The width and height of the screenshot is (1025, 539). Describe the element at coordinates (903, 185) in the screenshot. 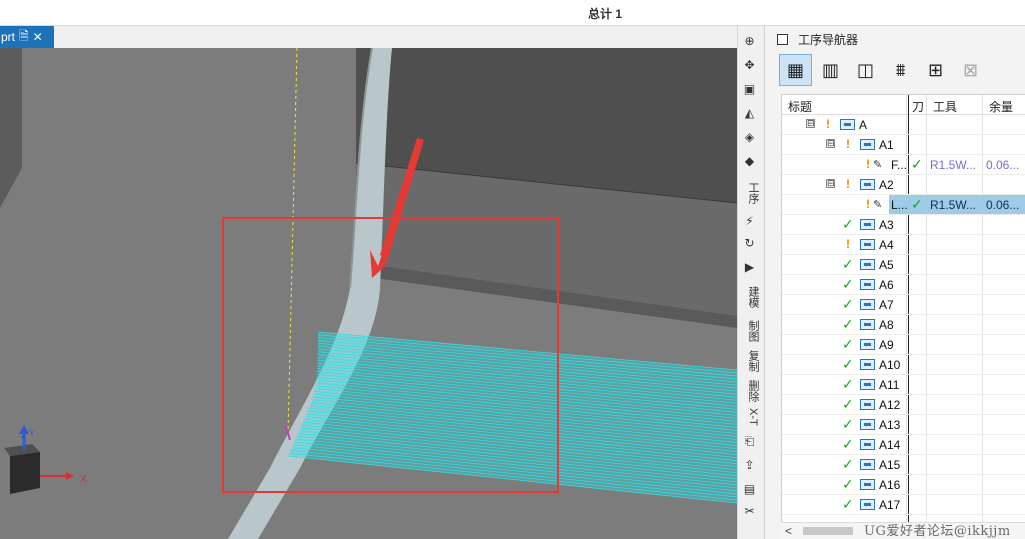

I see `program-group-row: ⊟! A2` at that location.